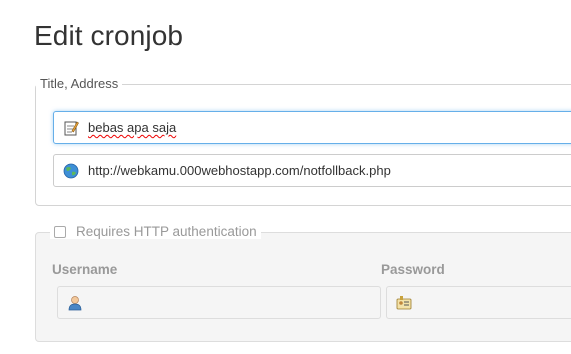  What do you see at coordinates (71, 128) in the screenshot?
I see `notepad-icon` at bounding box center [71, 128].